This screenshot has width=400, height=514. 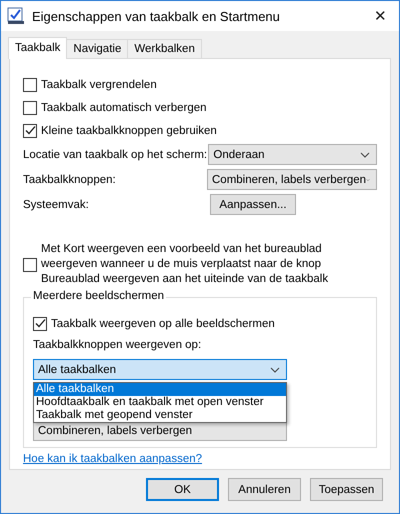 What do you see at coordinates (264, 489) in the screenshot?
I see `dialog-button: Annuleren` at bounding box center [264, 489].